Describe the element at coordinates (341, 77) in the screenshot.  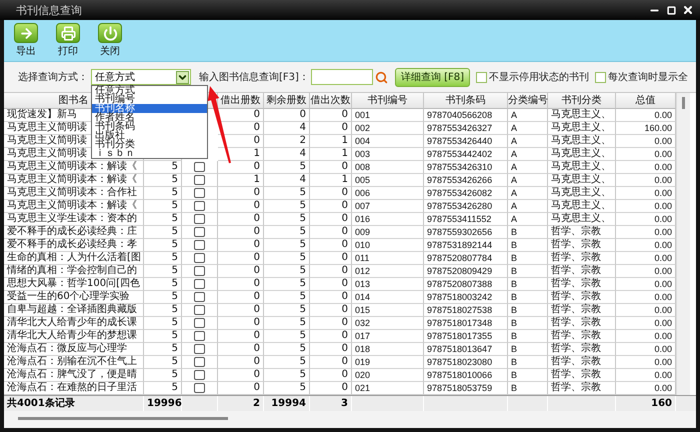
I see `search-field` at that location.